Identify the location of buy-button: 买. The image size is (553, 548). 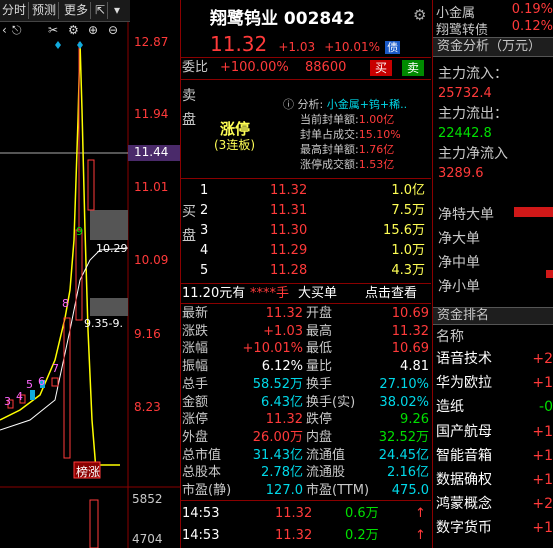
(381, 68).